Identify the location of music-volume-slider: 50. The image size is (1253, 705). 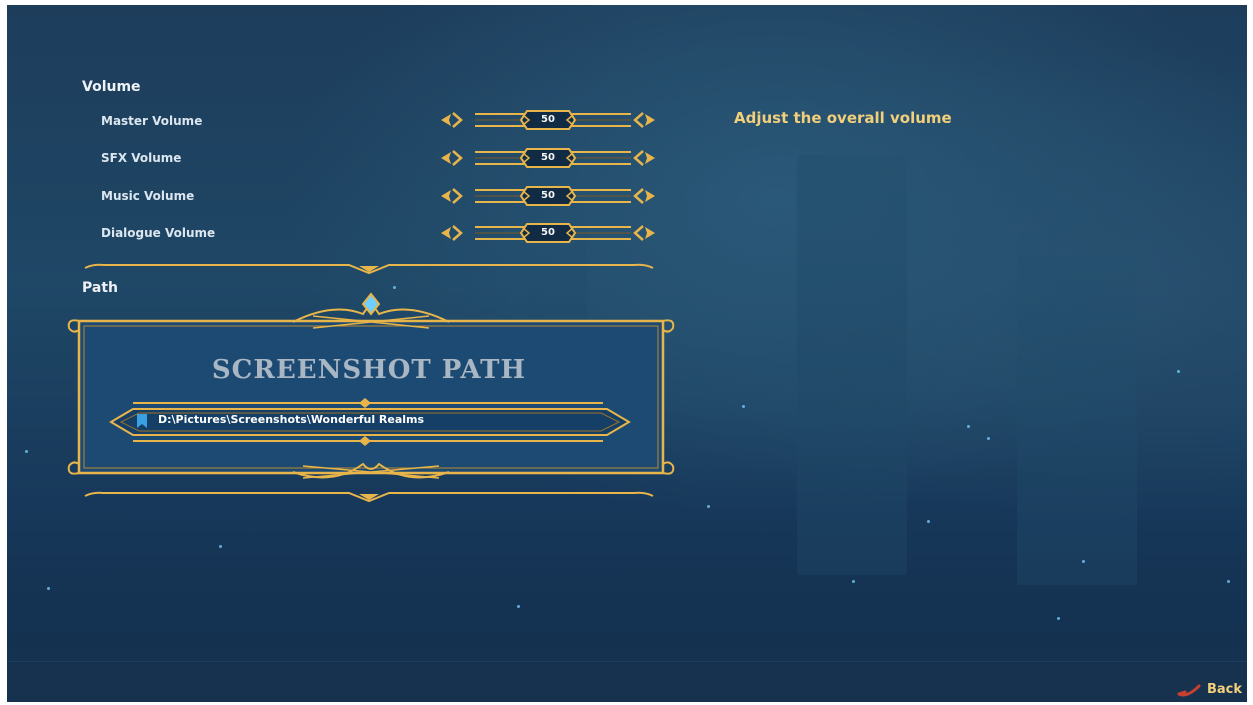
(548, 196).